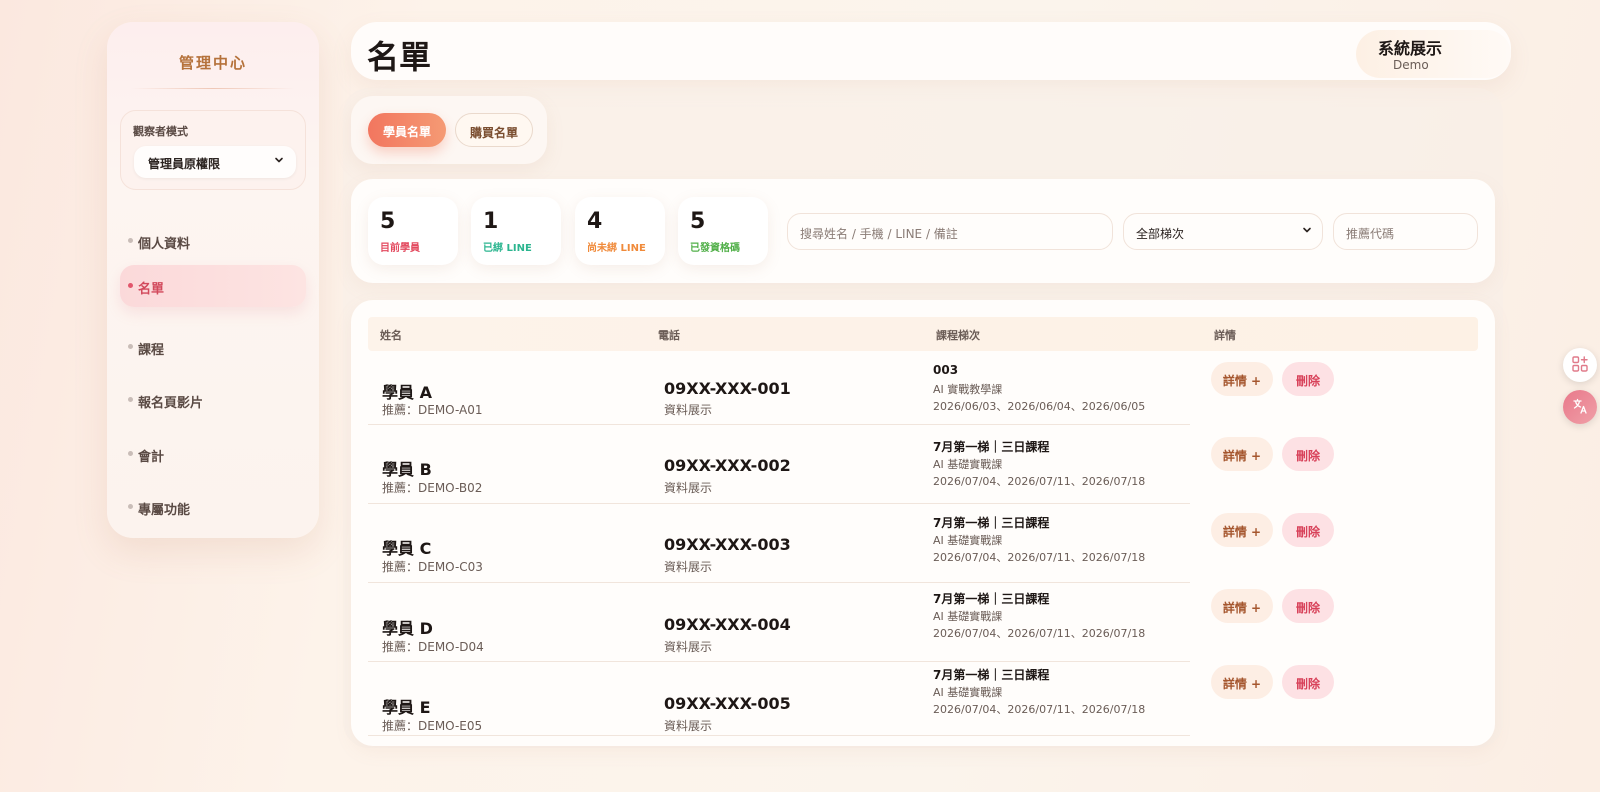 This screenshot has height=792, width=1600. Describe the element at coordinates (164, 510) in the screenshot. I see `sidebar-item-label: 專屬功能` at that location.